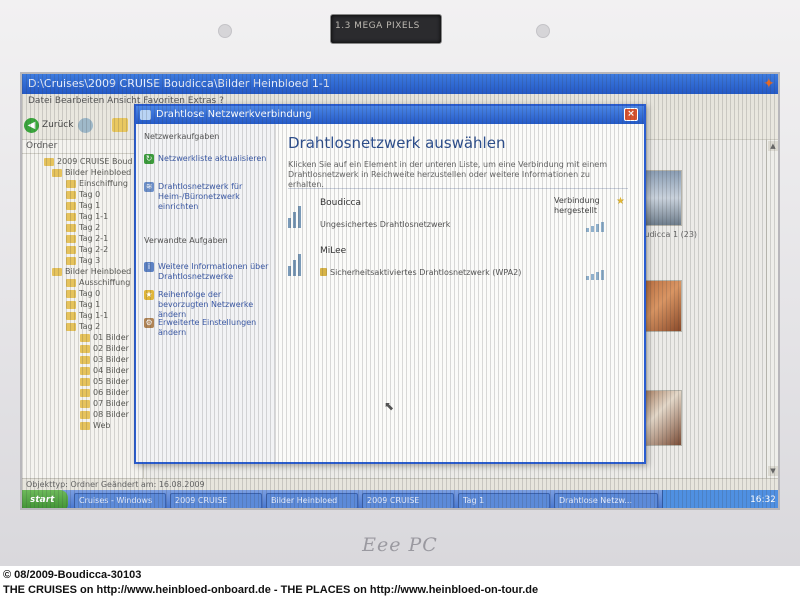  I want to click on scroll-up-icon: ▲, so click(773, 146).